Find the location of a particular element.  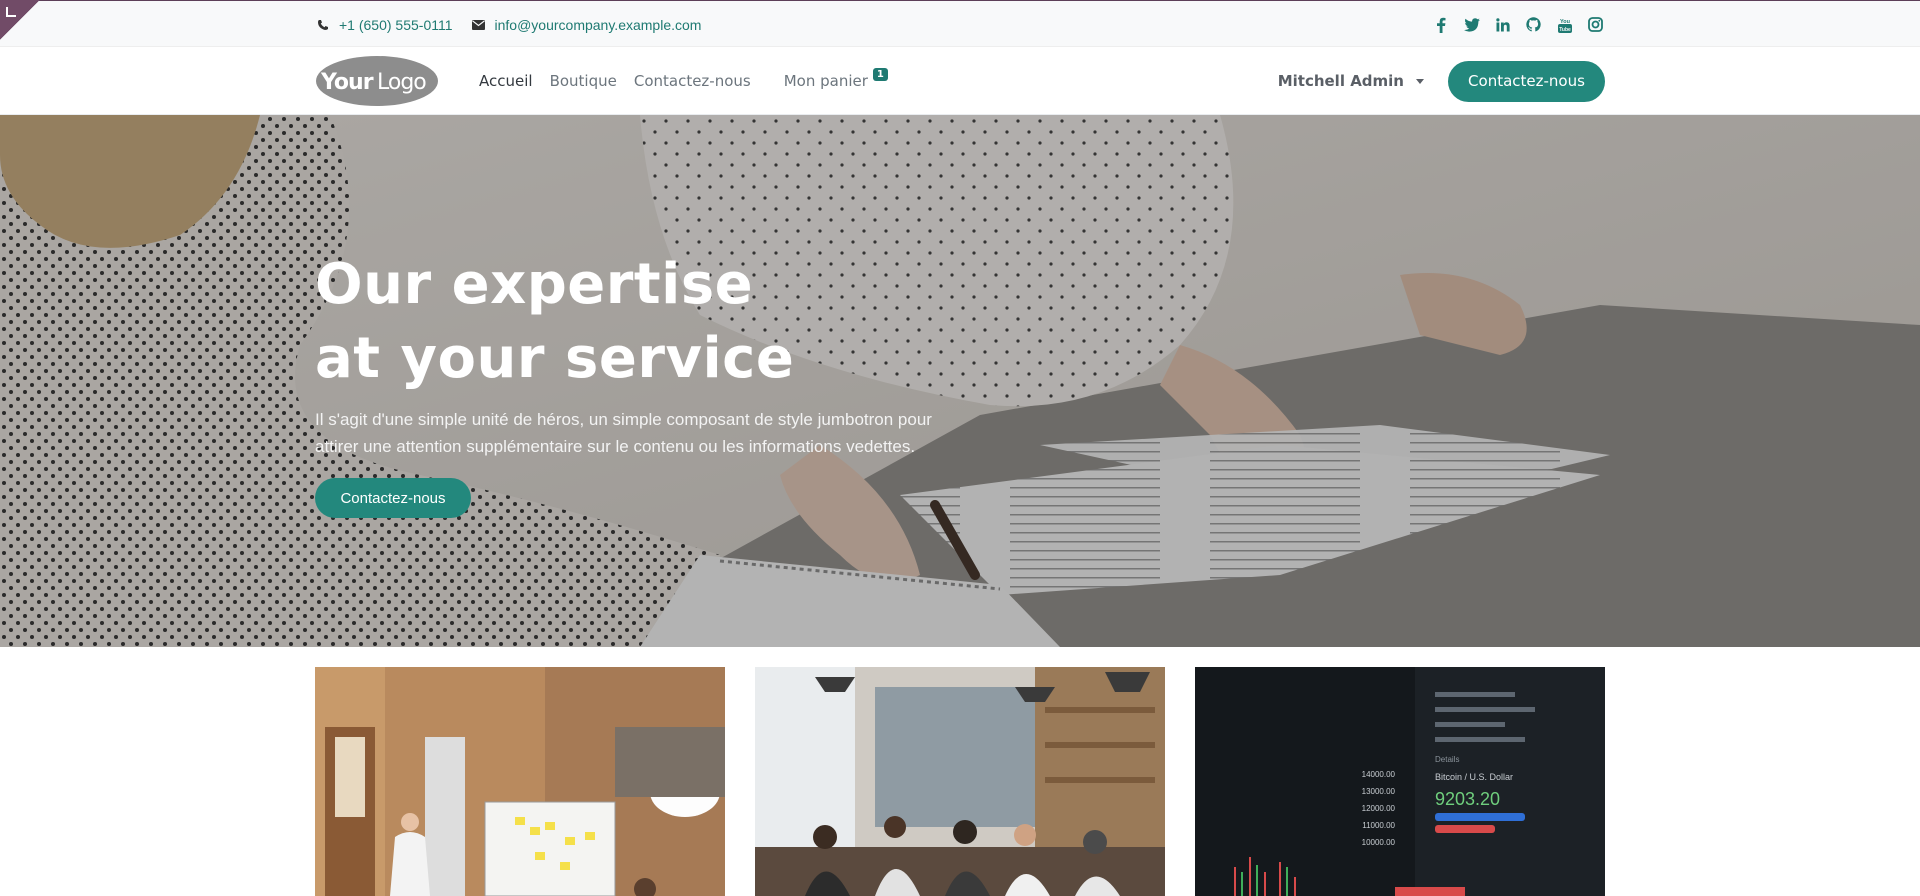

email-address: info@yourcompany.example.com is located at coordinates (598, 25).